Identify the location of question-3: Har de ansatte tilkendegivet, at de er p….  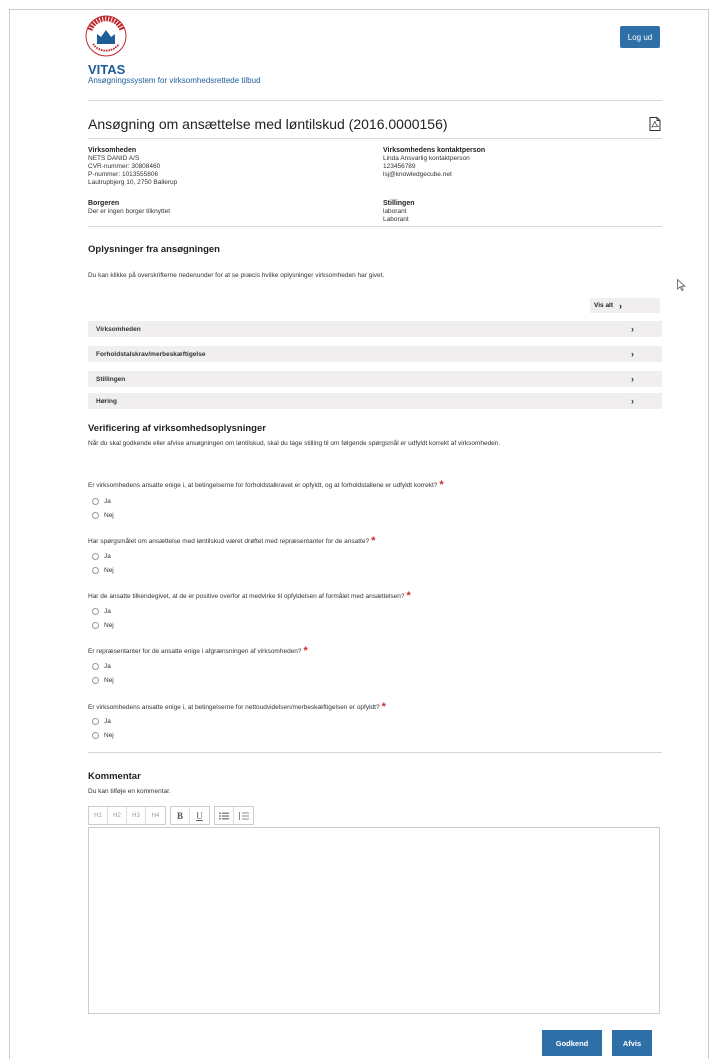
(249, 596).